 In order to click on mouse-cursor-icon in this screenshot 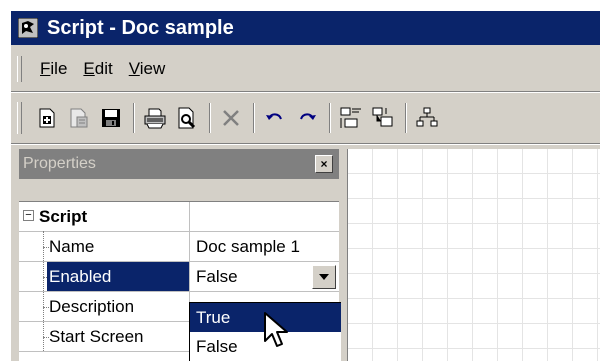, I will do `click(279, 331)`.